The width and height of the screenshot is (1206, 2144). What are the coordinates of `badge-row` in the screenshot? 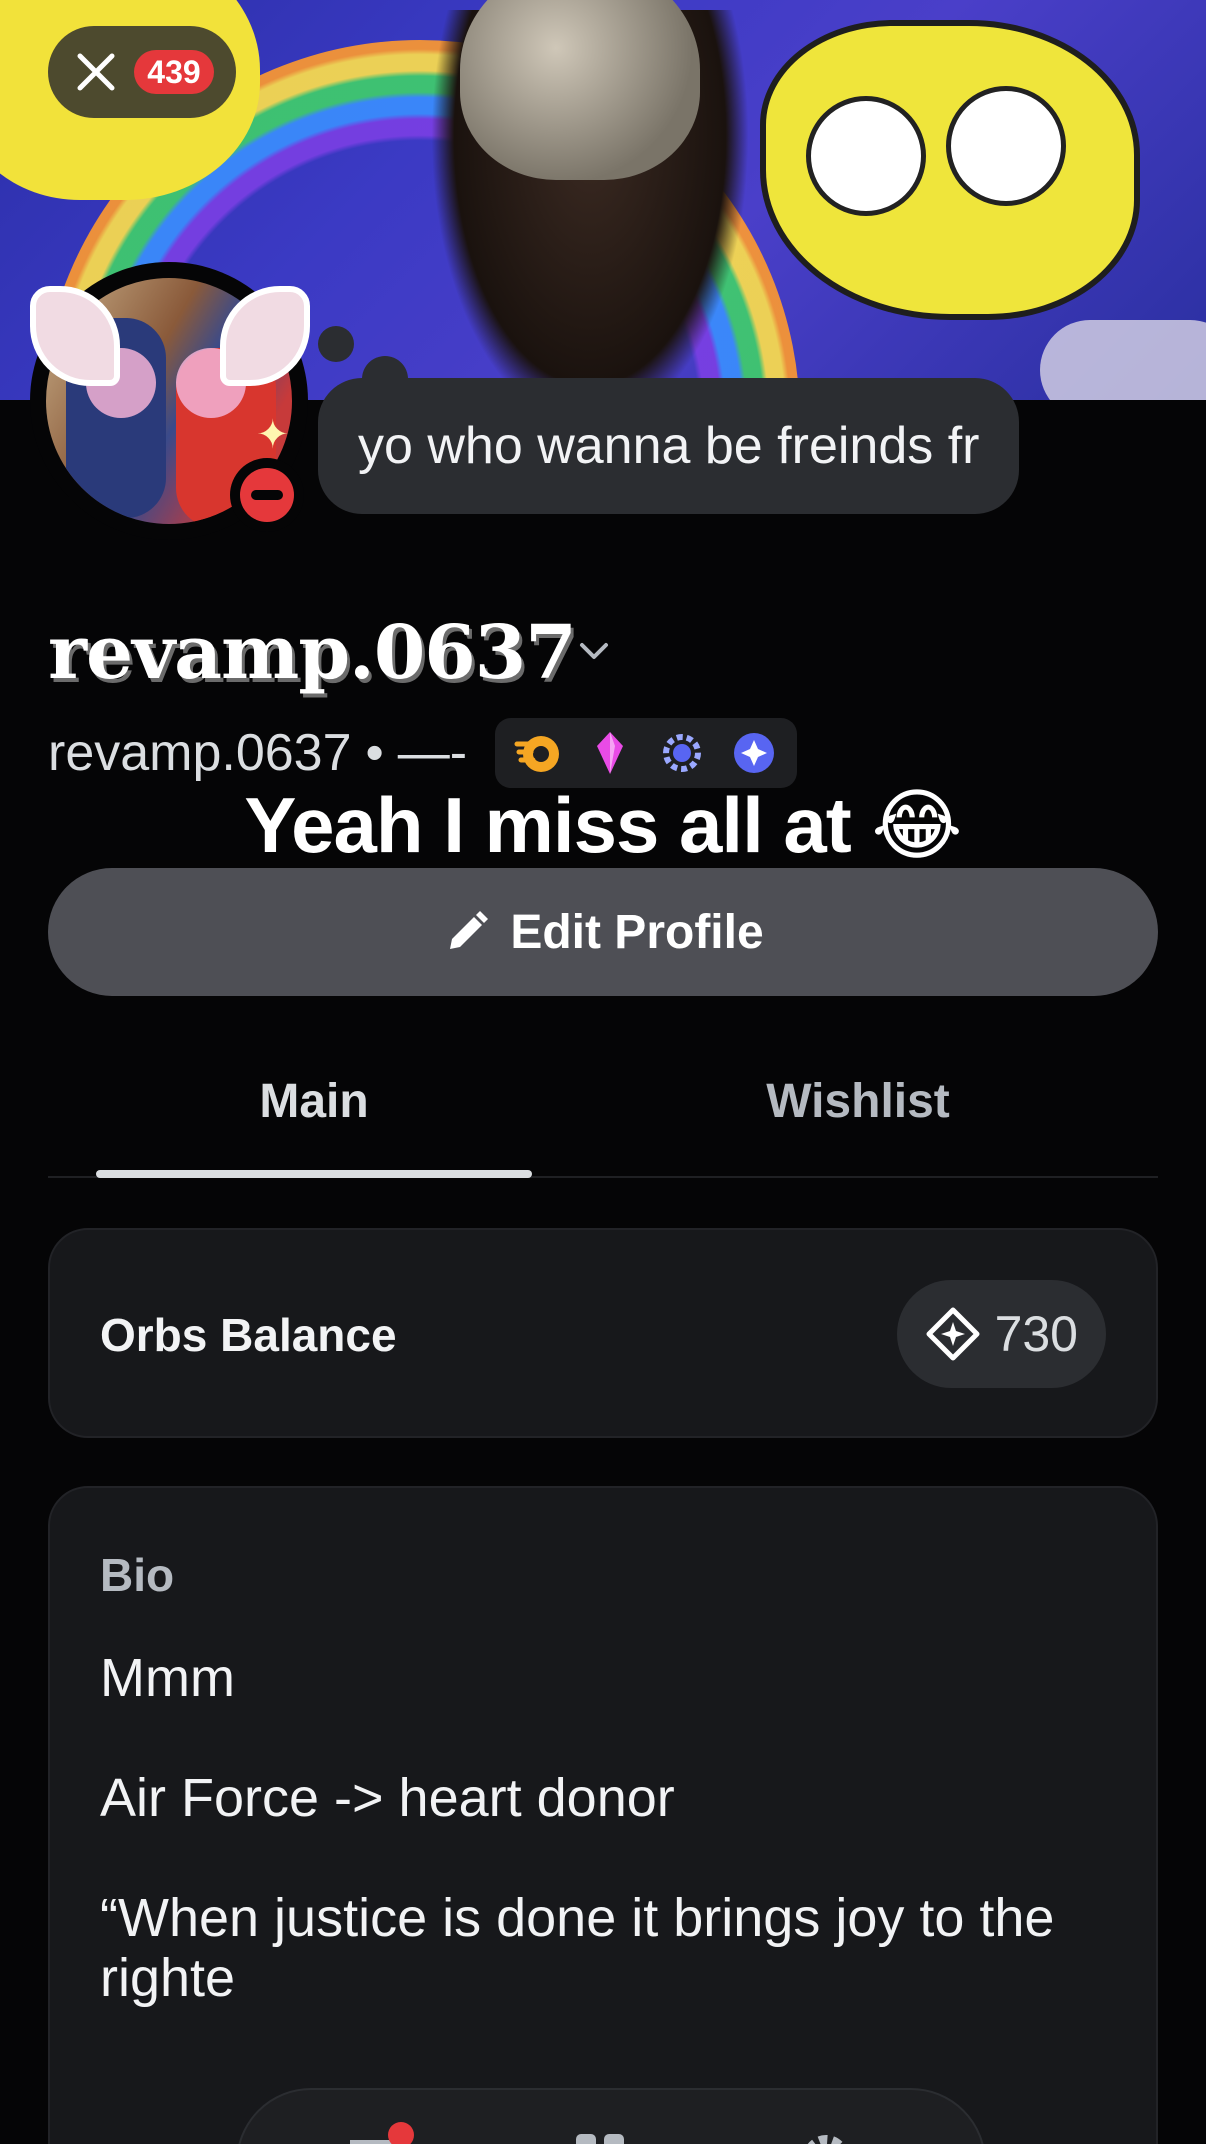 It's located at (646, 753).